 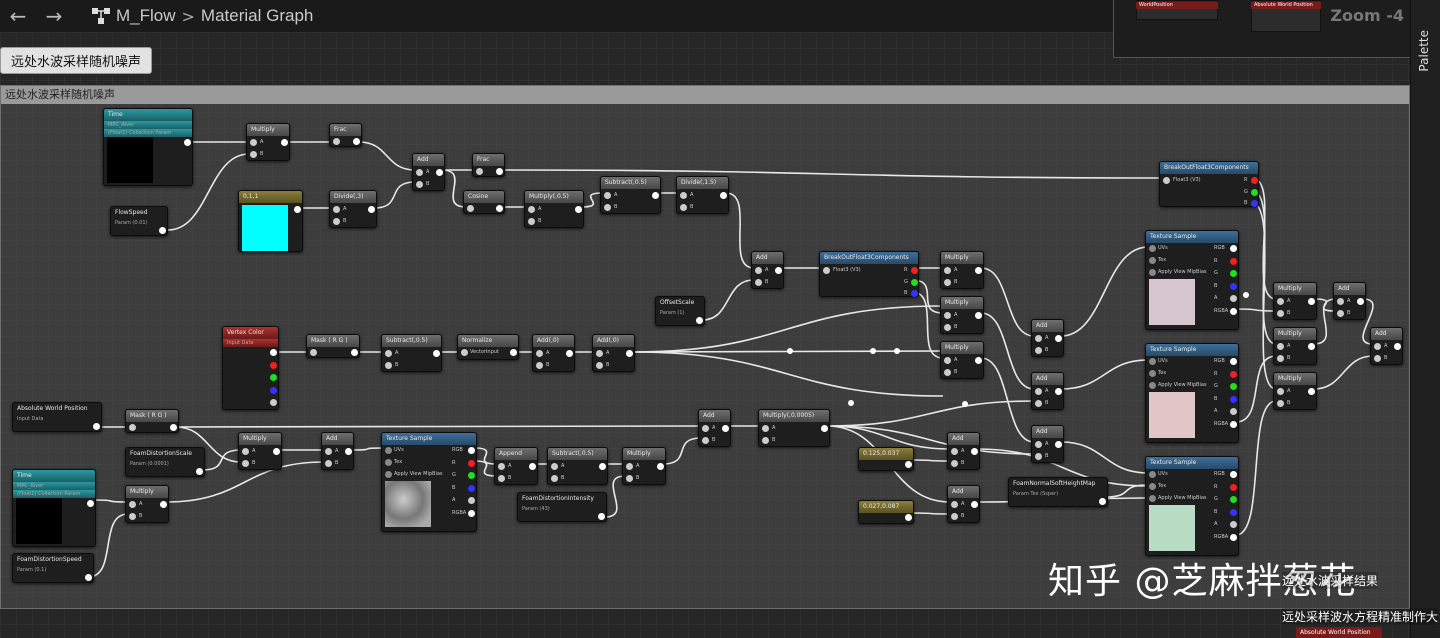 I want to click on node-vertexcolor: Vertex Color Input Data, so click(x=250, y=368).